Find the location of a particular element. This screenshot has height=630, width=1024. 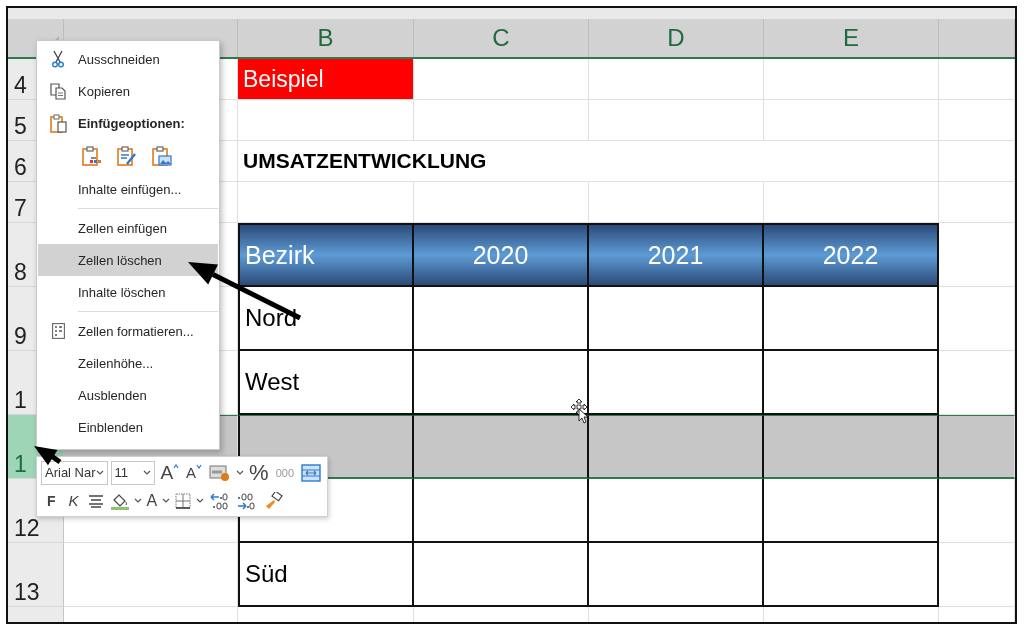

table-header-cell: Bezirk is located at coordinates (326, 255).